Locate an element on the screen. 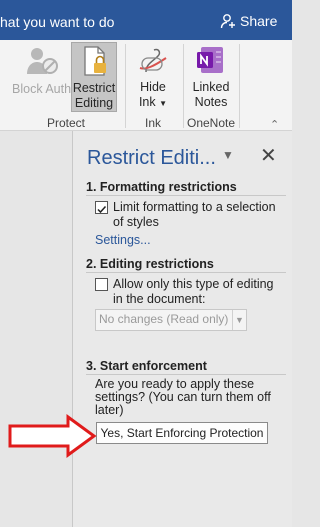  restrict-label-1: Restrict is located at coordinates (94, 88).